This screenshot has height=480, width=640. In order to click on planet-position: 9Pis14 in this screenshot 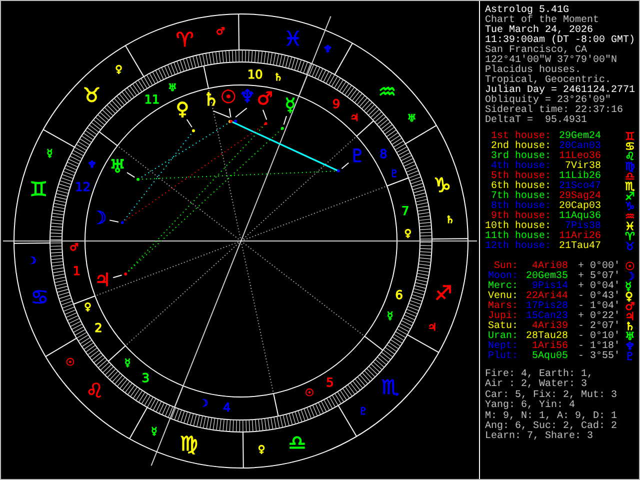, I will do `click(550, 287)`.